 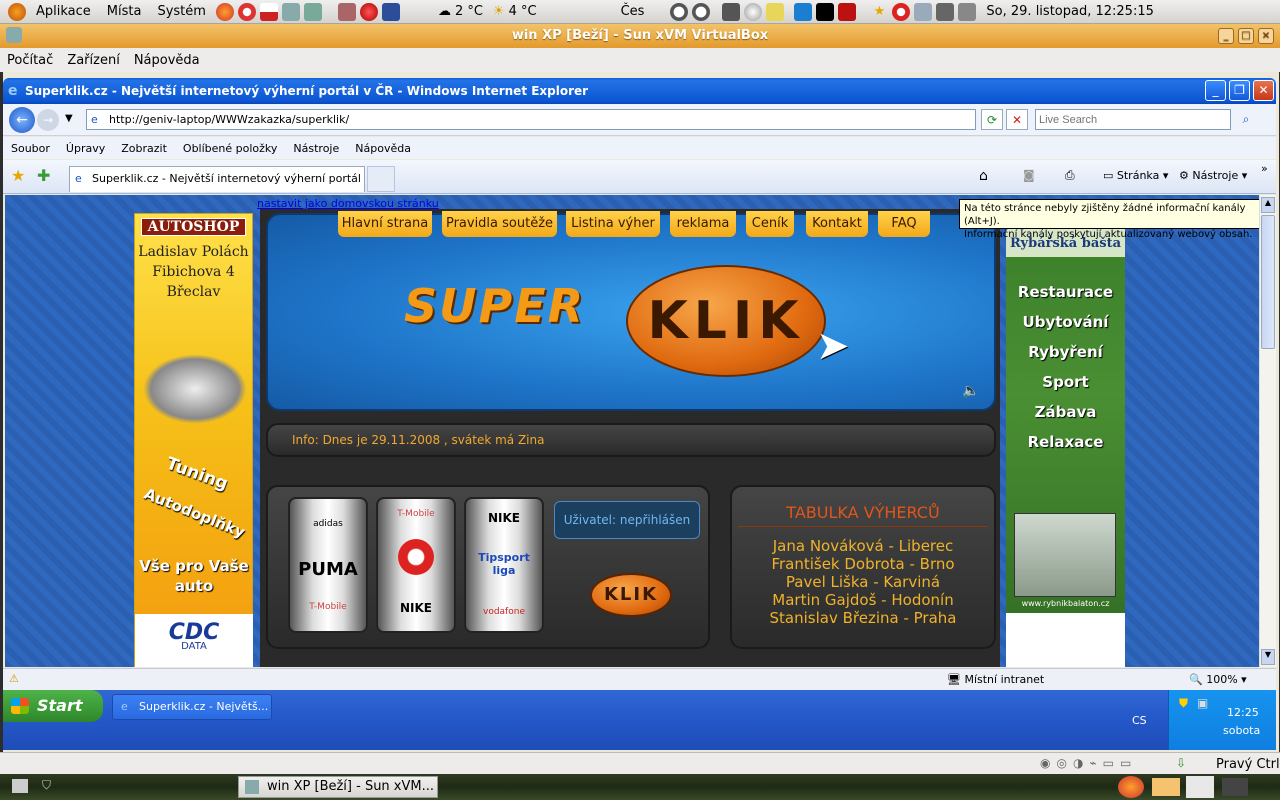 I want to click on star-icon: ★, so click(x=879, y=12).